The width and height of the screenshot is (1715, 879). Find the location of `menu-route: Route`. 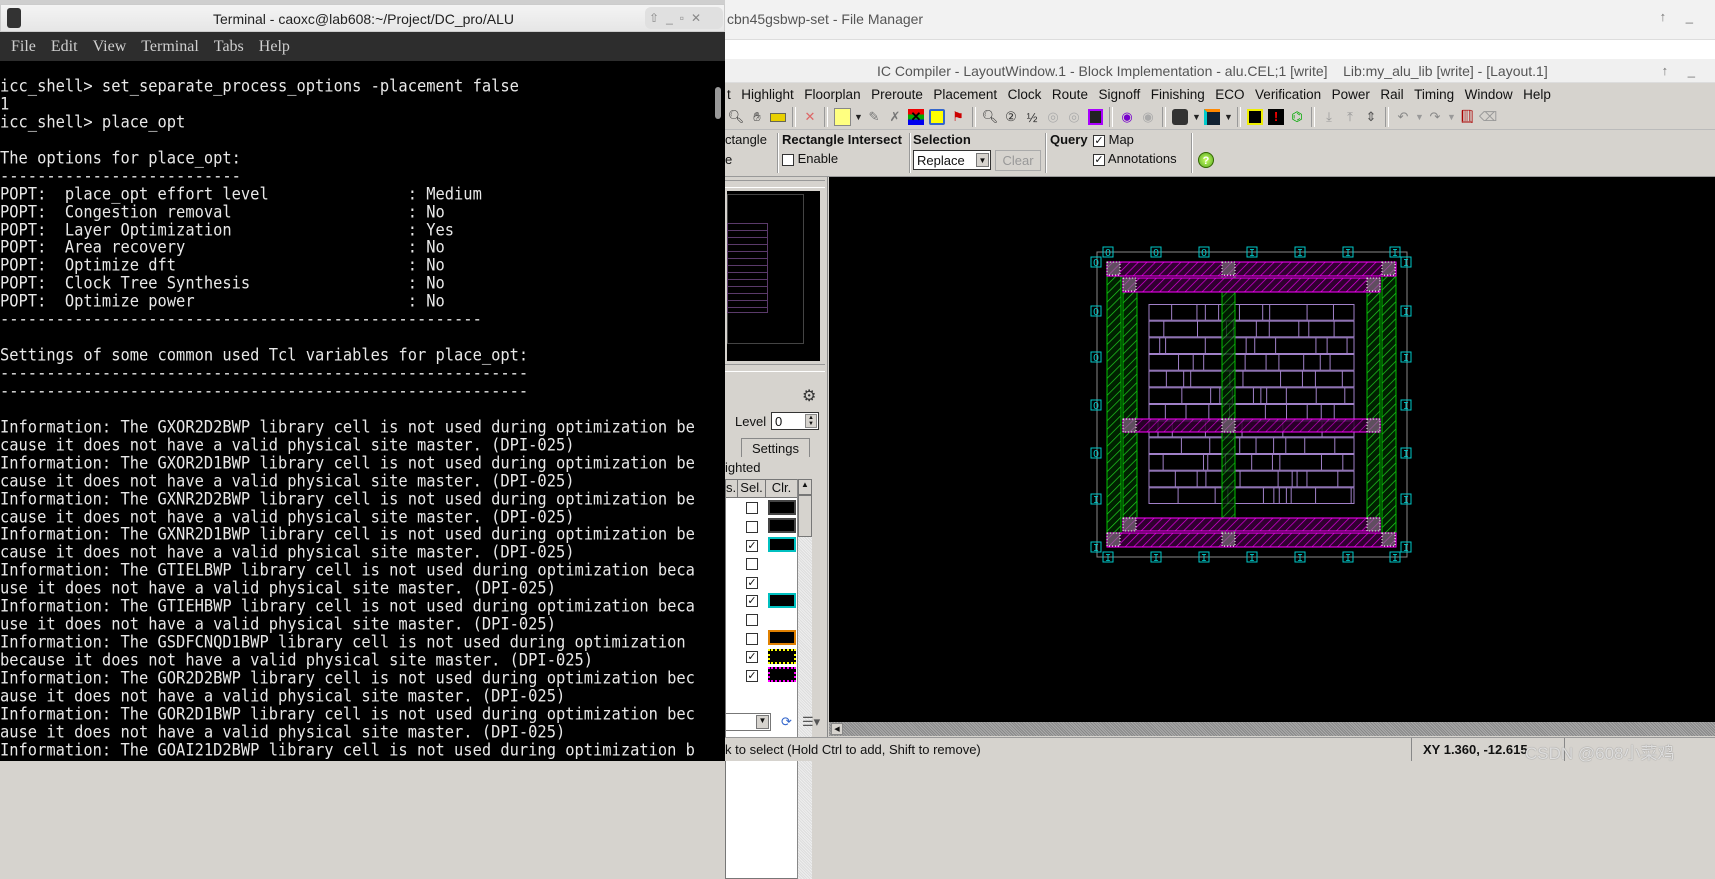

menu-route: Route is located at coordinates (1070, 94).